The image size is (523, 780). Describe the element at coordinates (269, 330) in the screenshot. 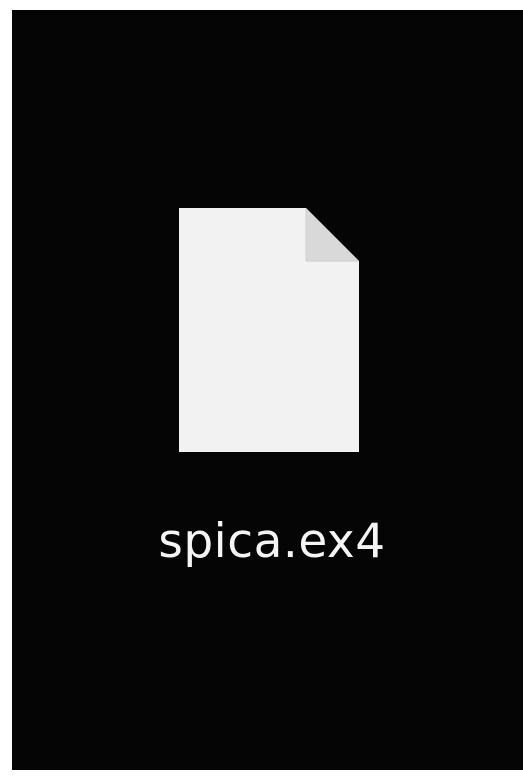

I see `blank-file-icon` at that location.